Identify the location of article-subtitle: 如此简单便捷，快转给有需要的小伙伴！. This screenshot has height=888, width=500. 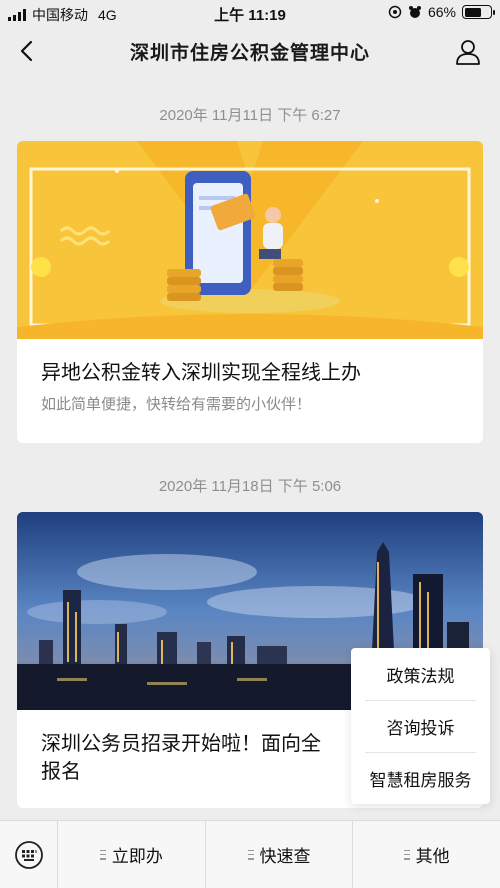
(176, 404).